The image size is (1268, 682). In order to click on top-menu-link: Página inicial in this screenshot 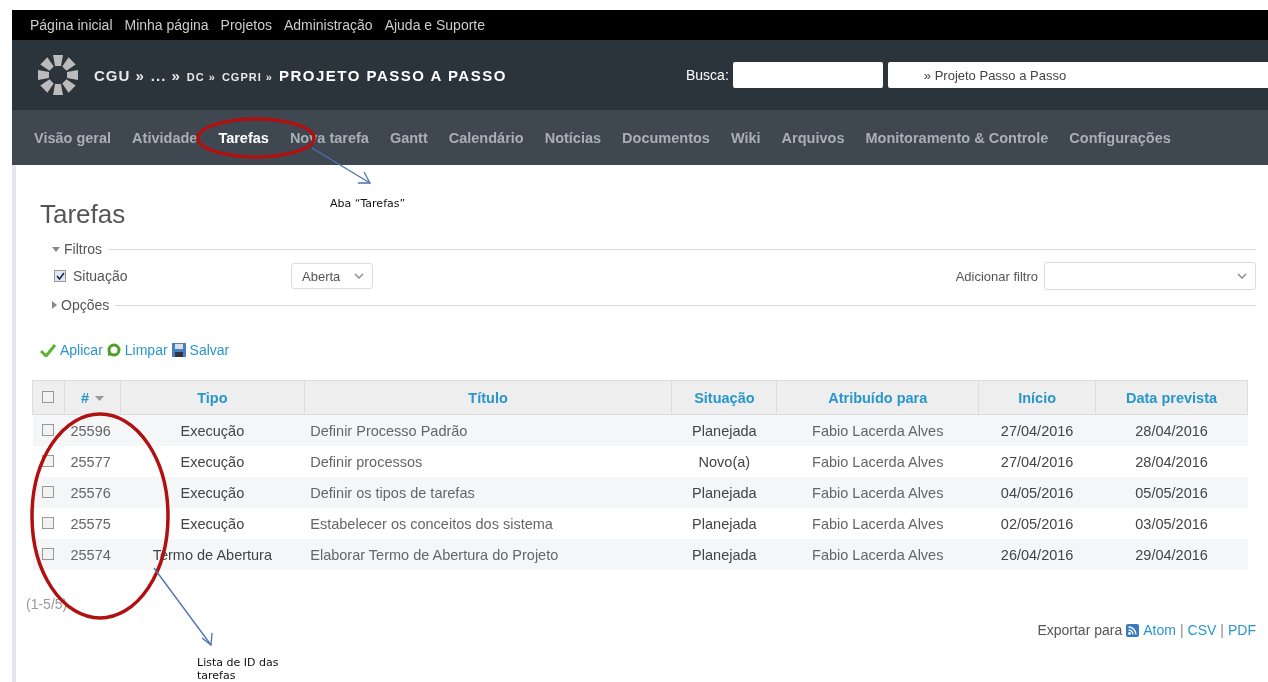, I will do `click(71, 25)`.